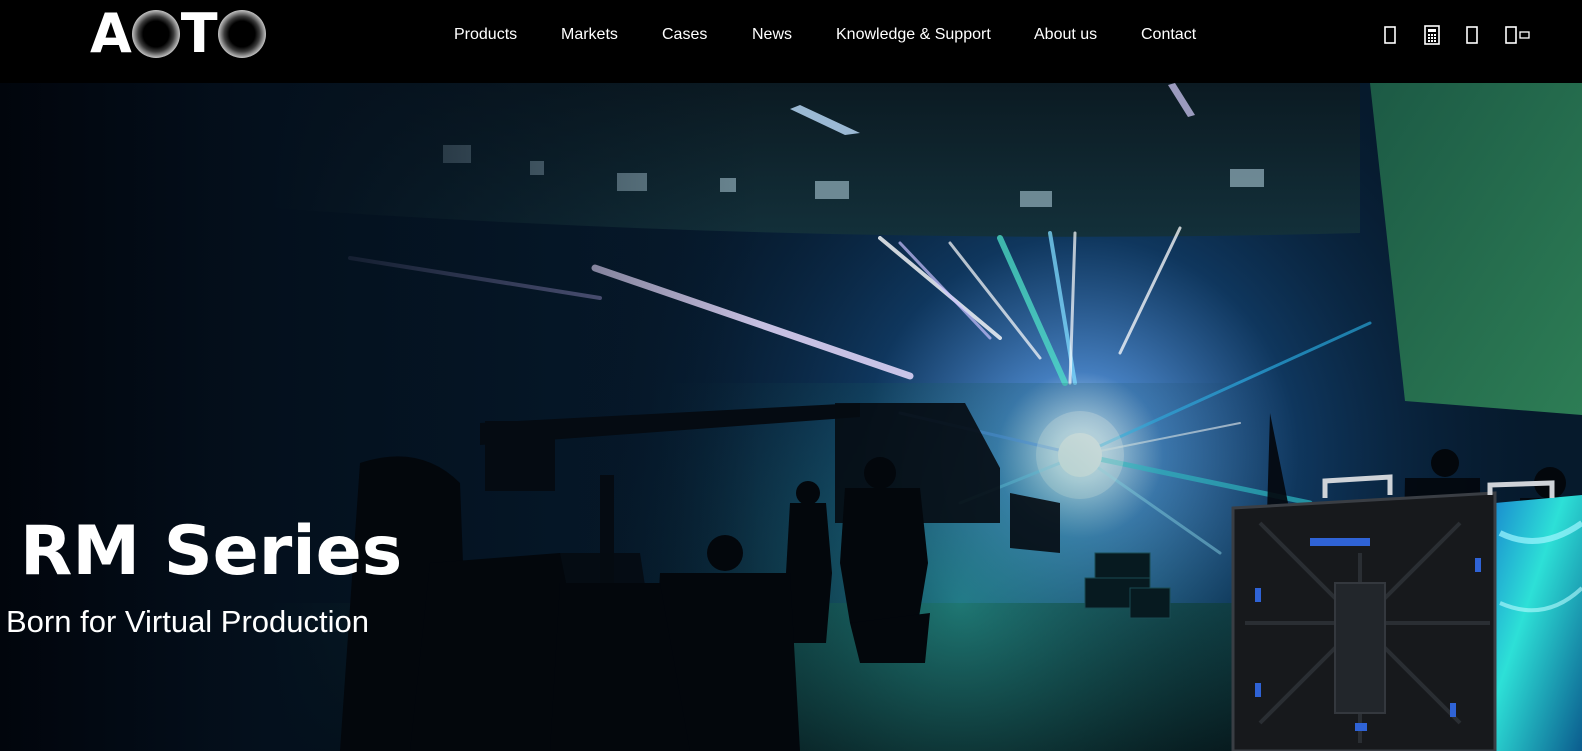 This screenshot has width=1582, height=751. I want to click on nav-about-us: About us, so click(1065, 35).